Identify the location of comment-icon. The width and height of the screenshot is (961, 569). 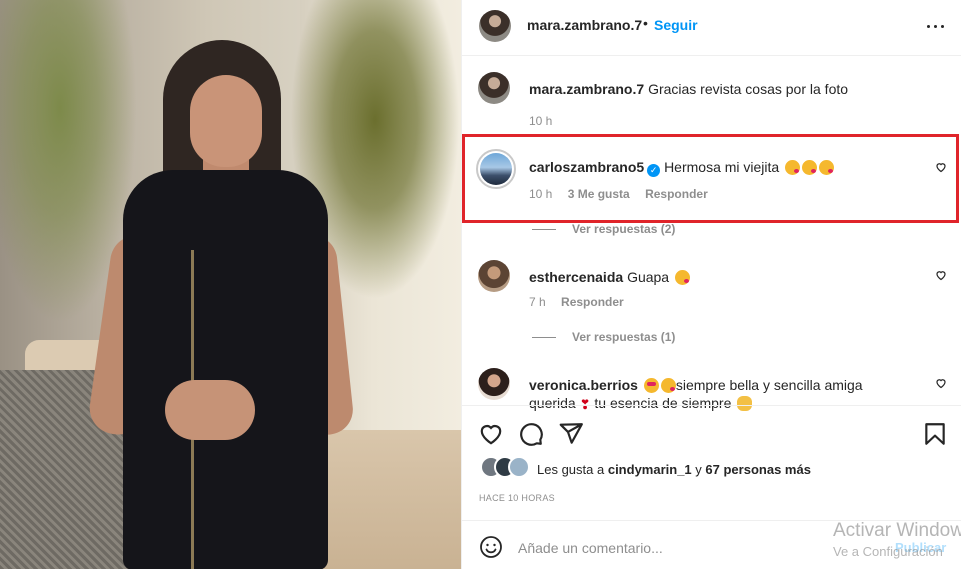
(531, 434).